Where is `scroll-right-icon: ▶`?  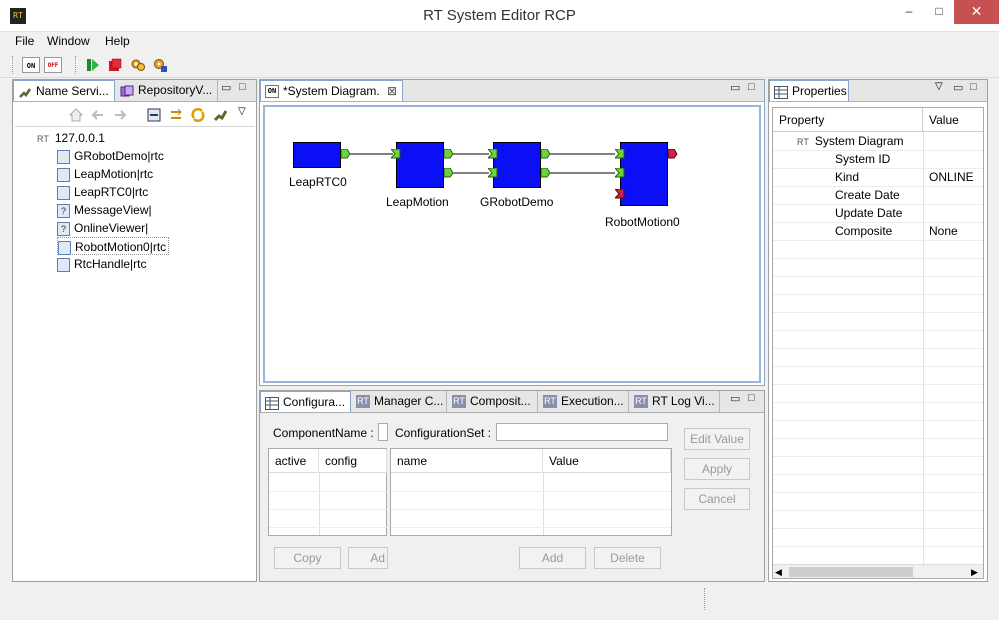
scroll-right-icon: ▶ is located at coordinates (974, 572).